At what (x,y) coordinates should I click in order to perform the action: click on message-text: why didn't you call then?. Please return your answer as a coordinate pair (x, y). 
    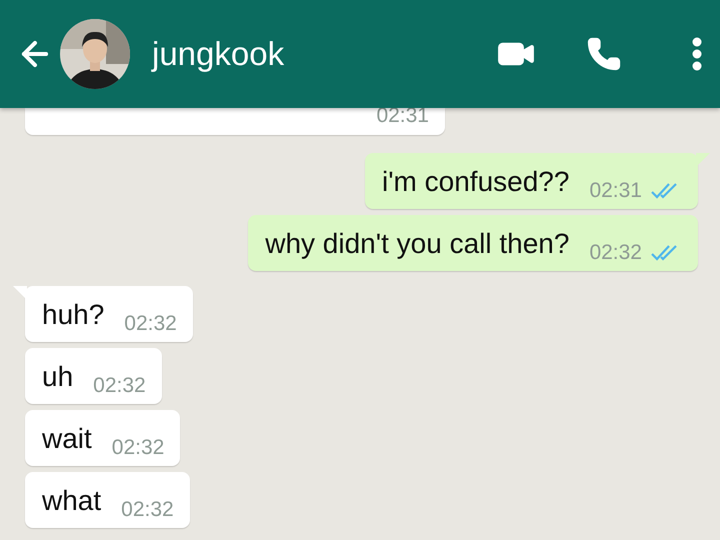
    Looking at the image, I should click on (417, 244).